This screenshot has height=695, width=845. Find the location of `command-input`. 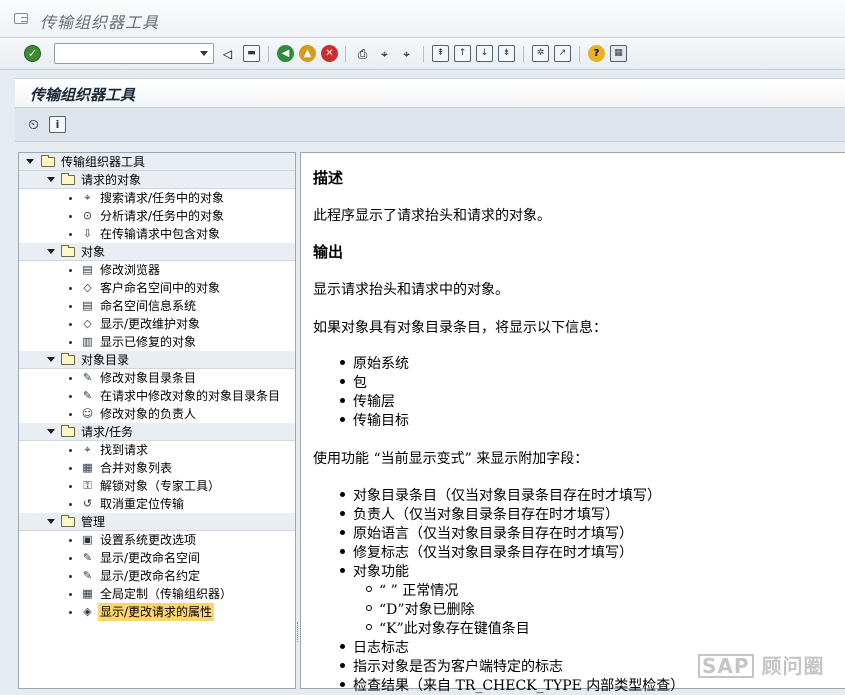

command-input is located at coordinates (124, 53).